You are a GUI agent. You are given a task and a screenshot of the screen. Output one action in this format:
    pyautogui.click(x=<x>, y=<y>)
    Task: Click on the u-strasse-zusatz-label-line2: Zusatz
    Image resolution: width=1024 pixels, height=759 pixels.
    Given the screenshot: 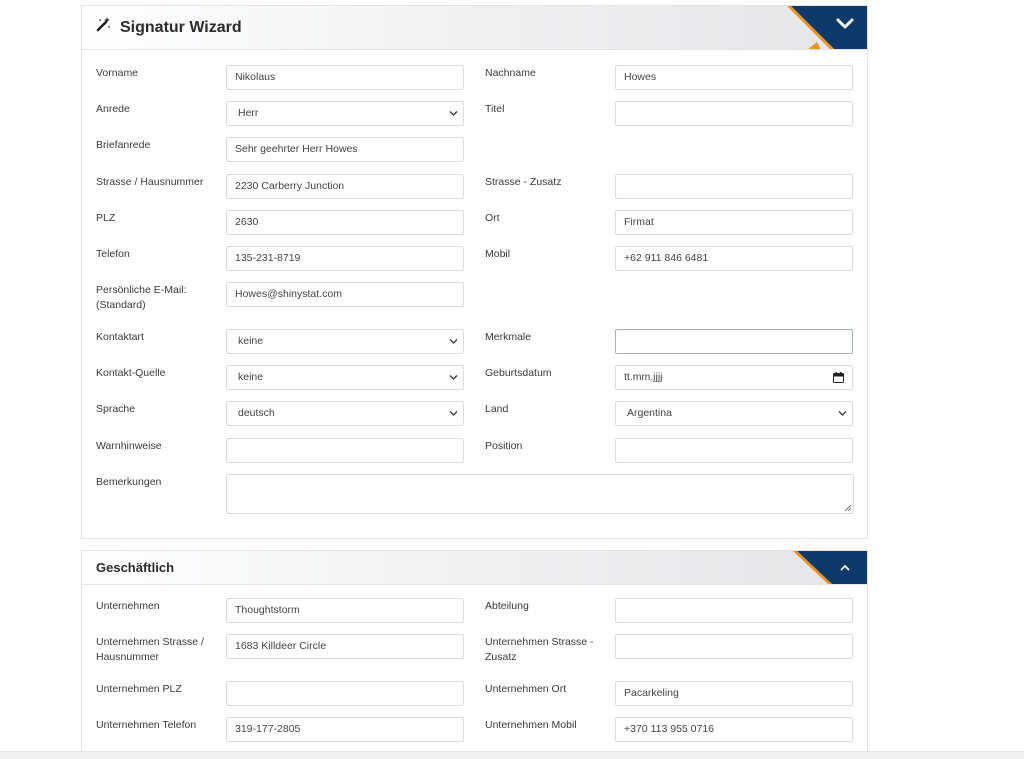 What is the action you would take?
    pyautogui.click(x=501, y=657)
    